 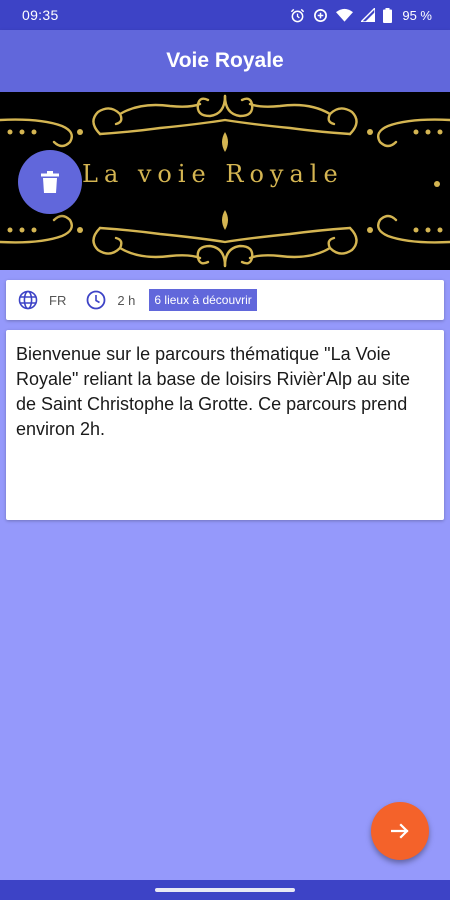 What do you see at coordinates (40, 15) in the screenshot?
I see `status-time: 09:35` at bounding box center [40, 15].